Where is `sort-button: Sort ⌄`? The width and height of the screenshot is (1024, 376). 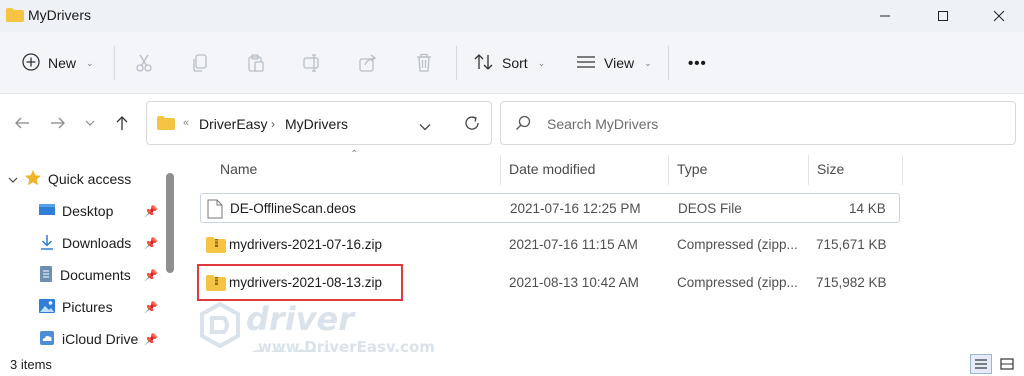 sort-button: Sort ⌄ is located at coordinates (509, 63).